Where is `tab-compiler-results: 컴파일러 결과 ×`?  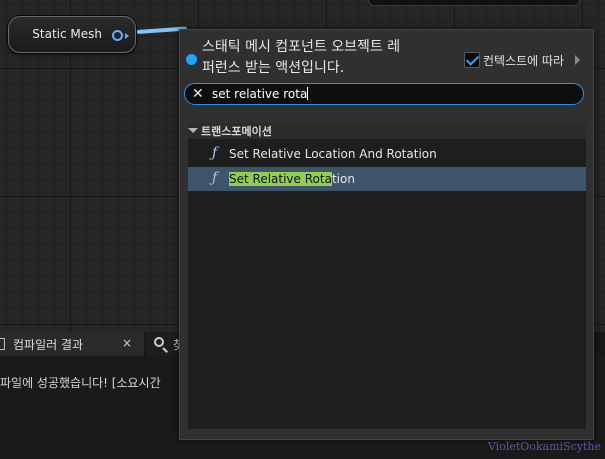 tab-compiler-results: 컴파일러 결과 × is located at coordinates (72, 344).